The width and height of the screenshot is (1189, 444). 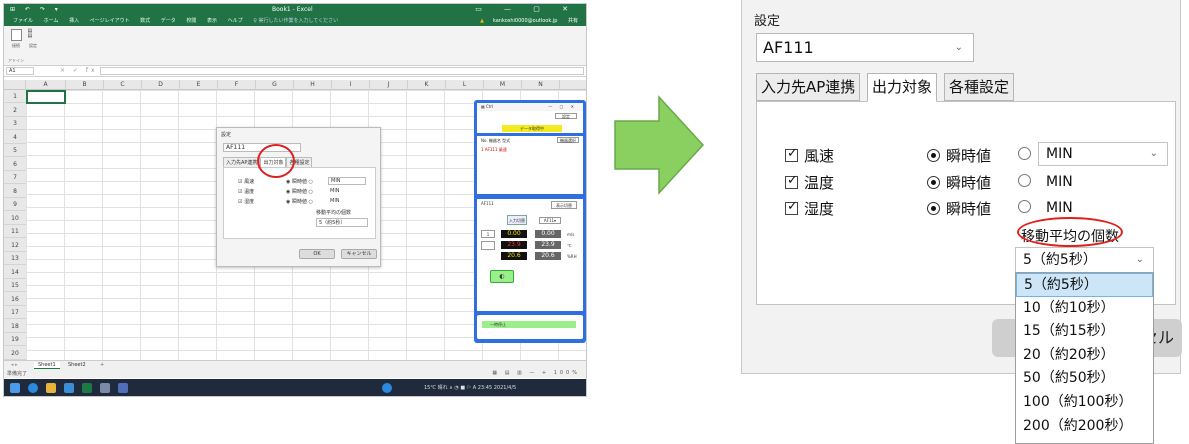 I want to click on column-header: I, so click(x=351, y=85).